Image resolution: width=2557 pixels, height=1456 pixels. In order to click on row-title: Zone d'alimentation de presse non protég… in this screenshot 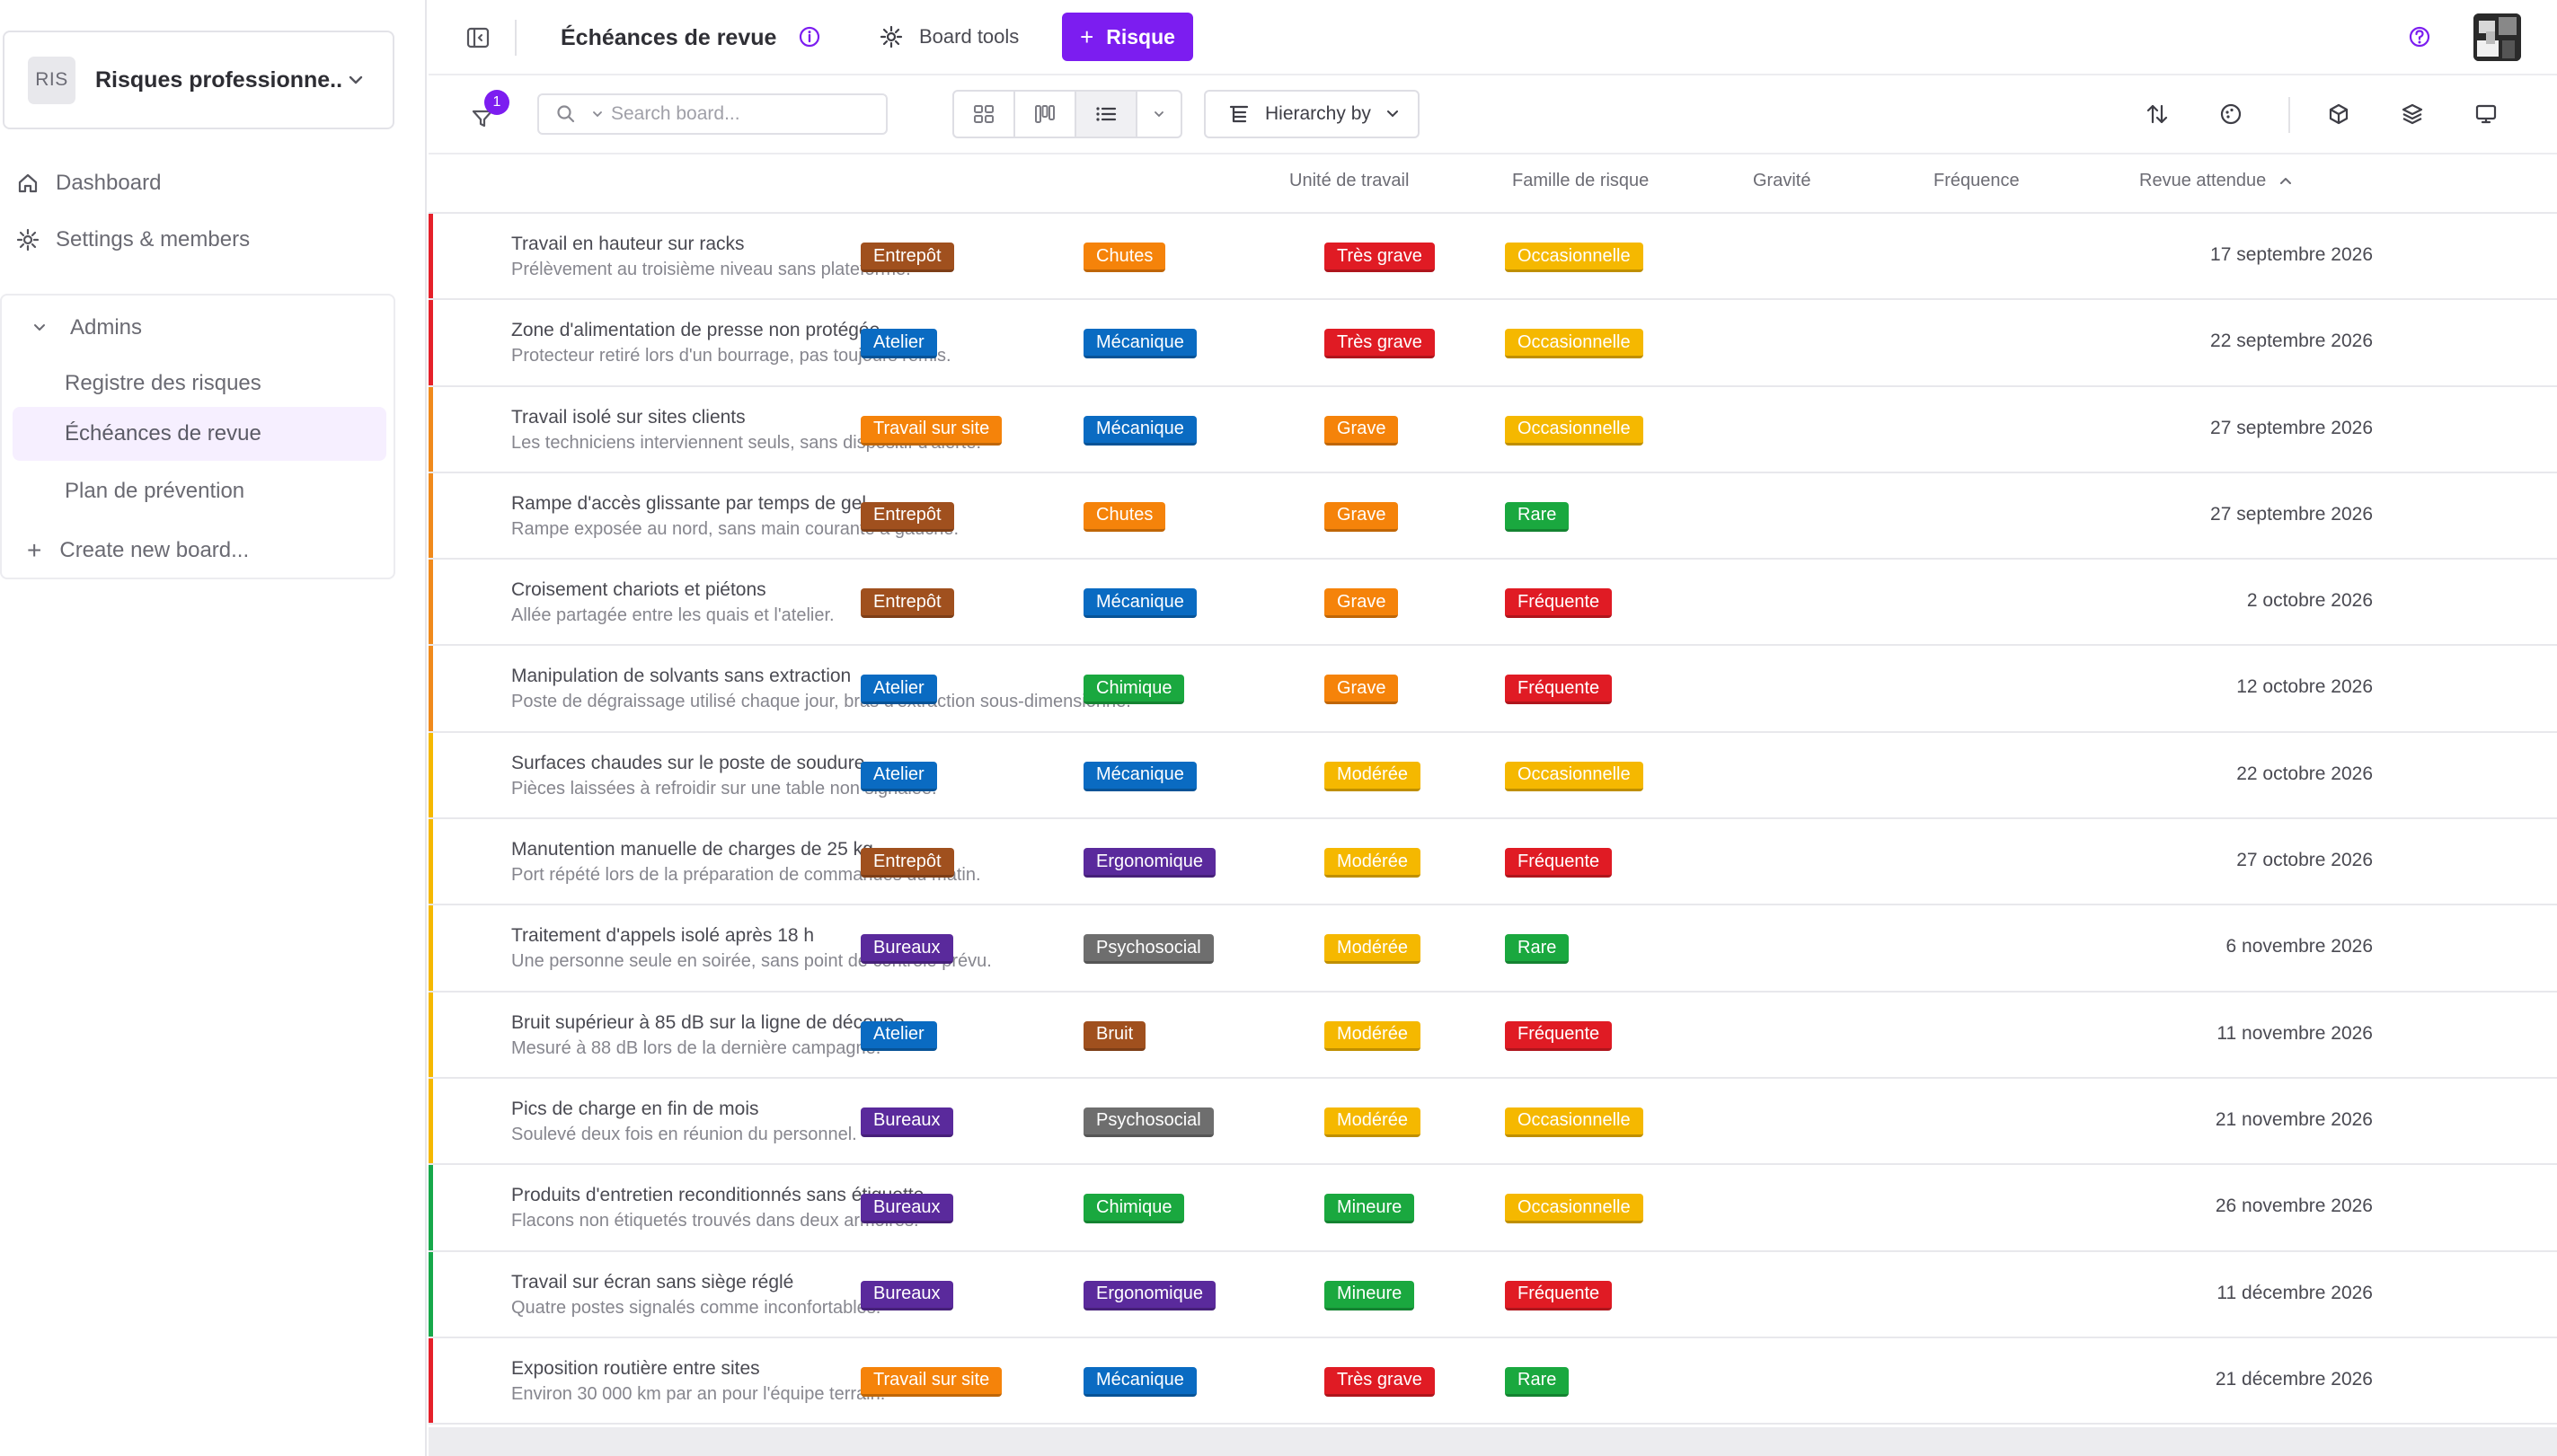, I will do `click(695, 330)`.